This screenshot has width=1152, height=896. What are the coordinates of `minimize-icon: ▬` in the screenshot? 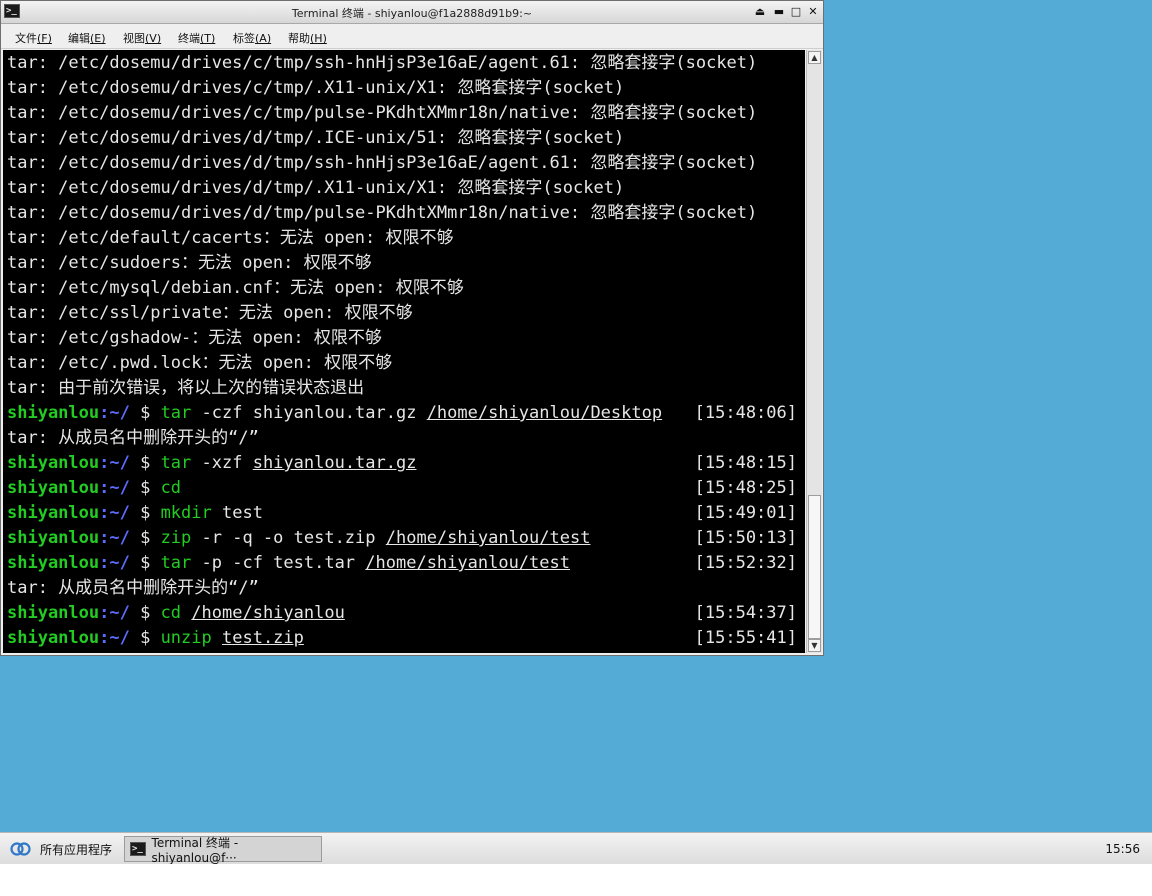 It's located at (779, 12).